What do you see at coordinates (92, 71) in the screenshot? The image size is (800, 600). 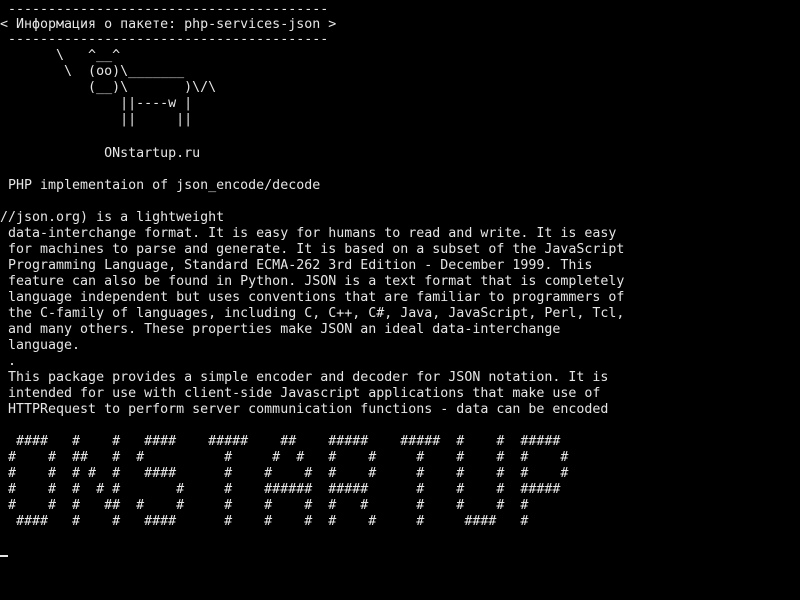 I see `cow-line: \ (oo)\_______` at bounding box center [92, 71].